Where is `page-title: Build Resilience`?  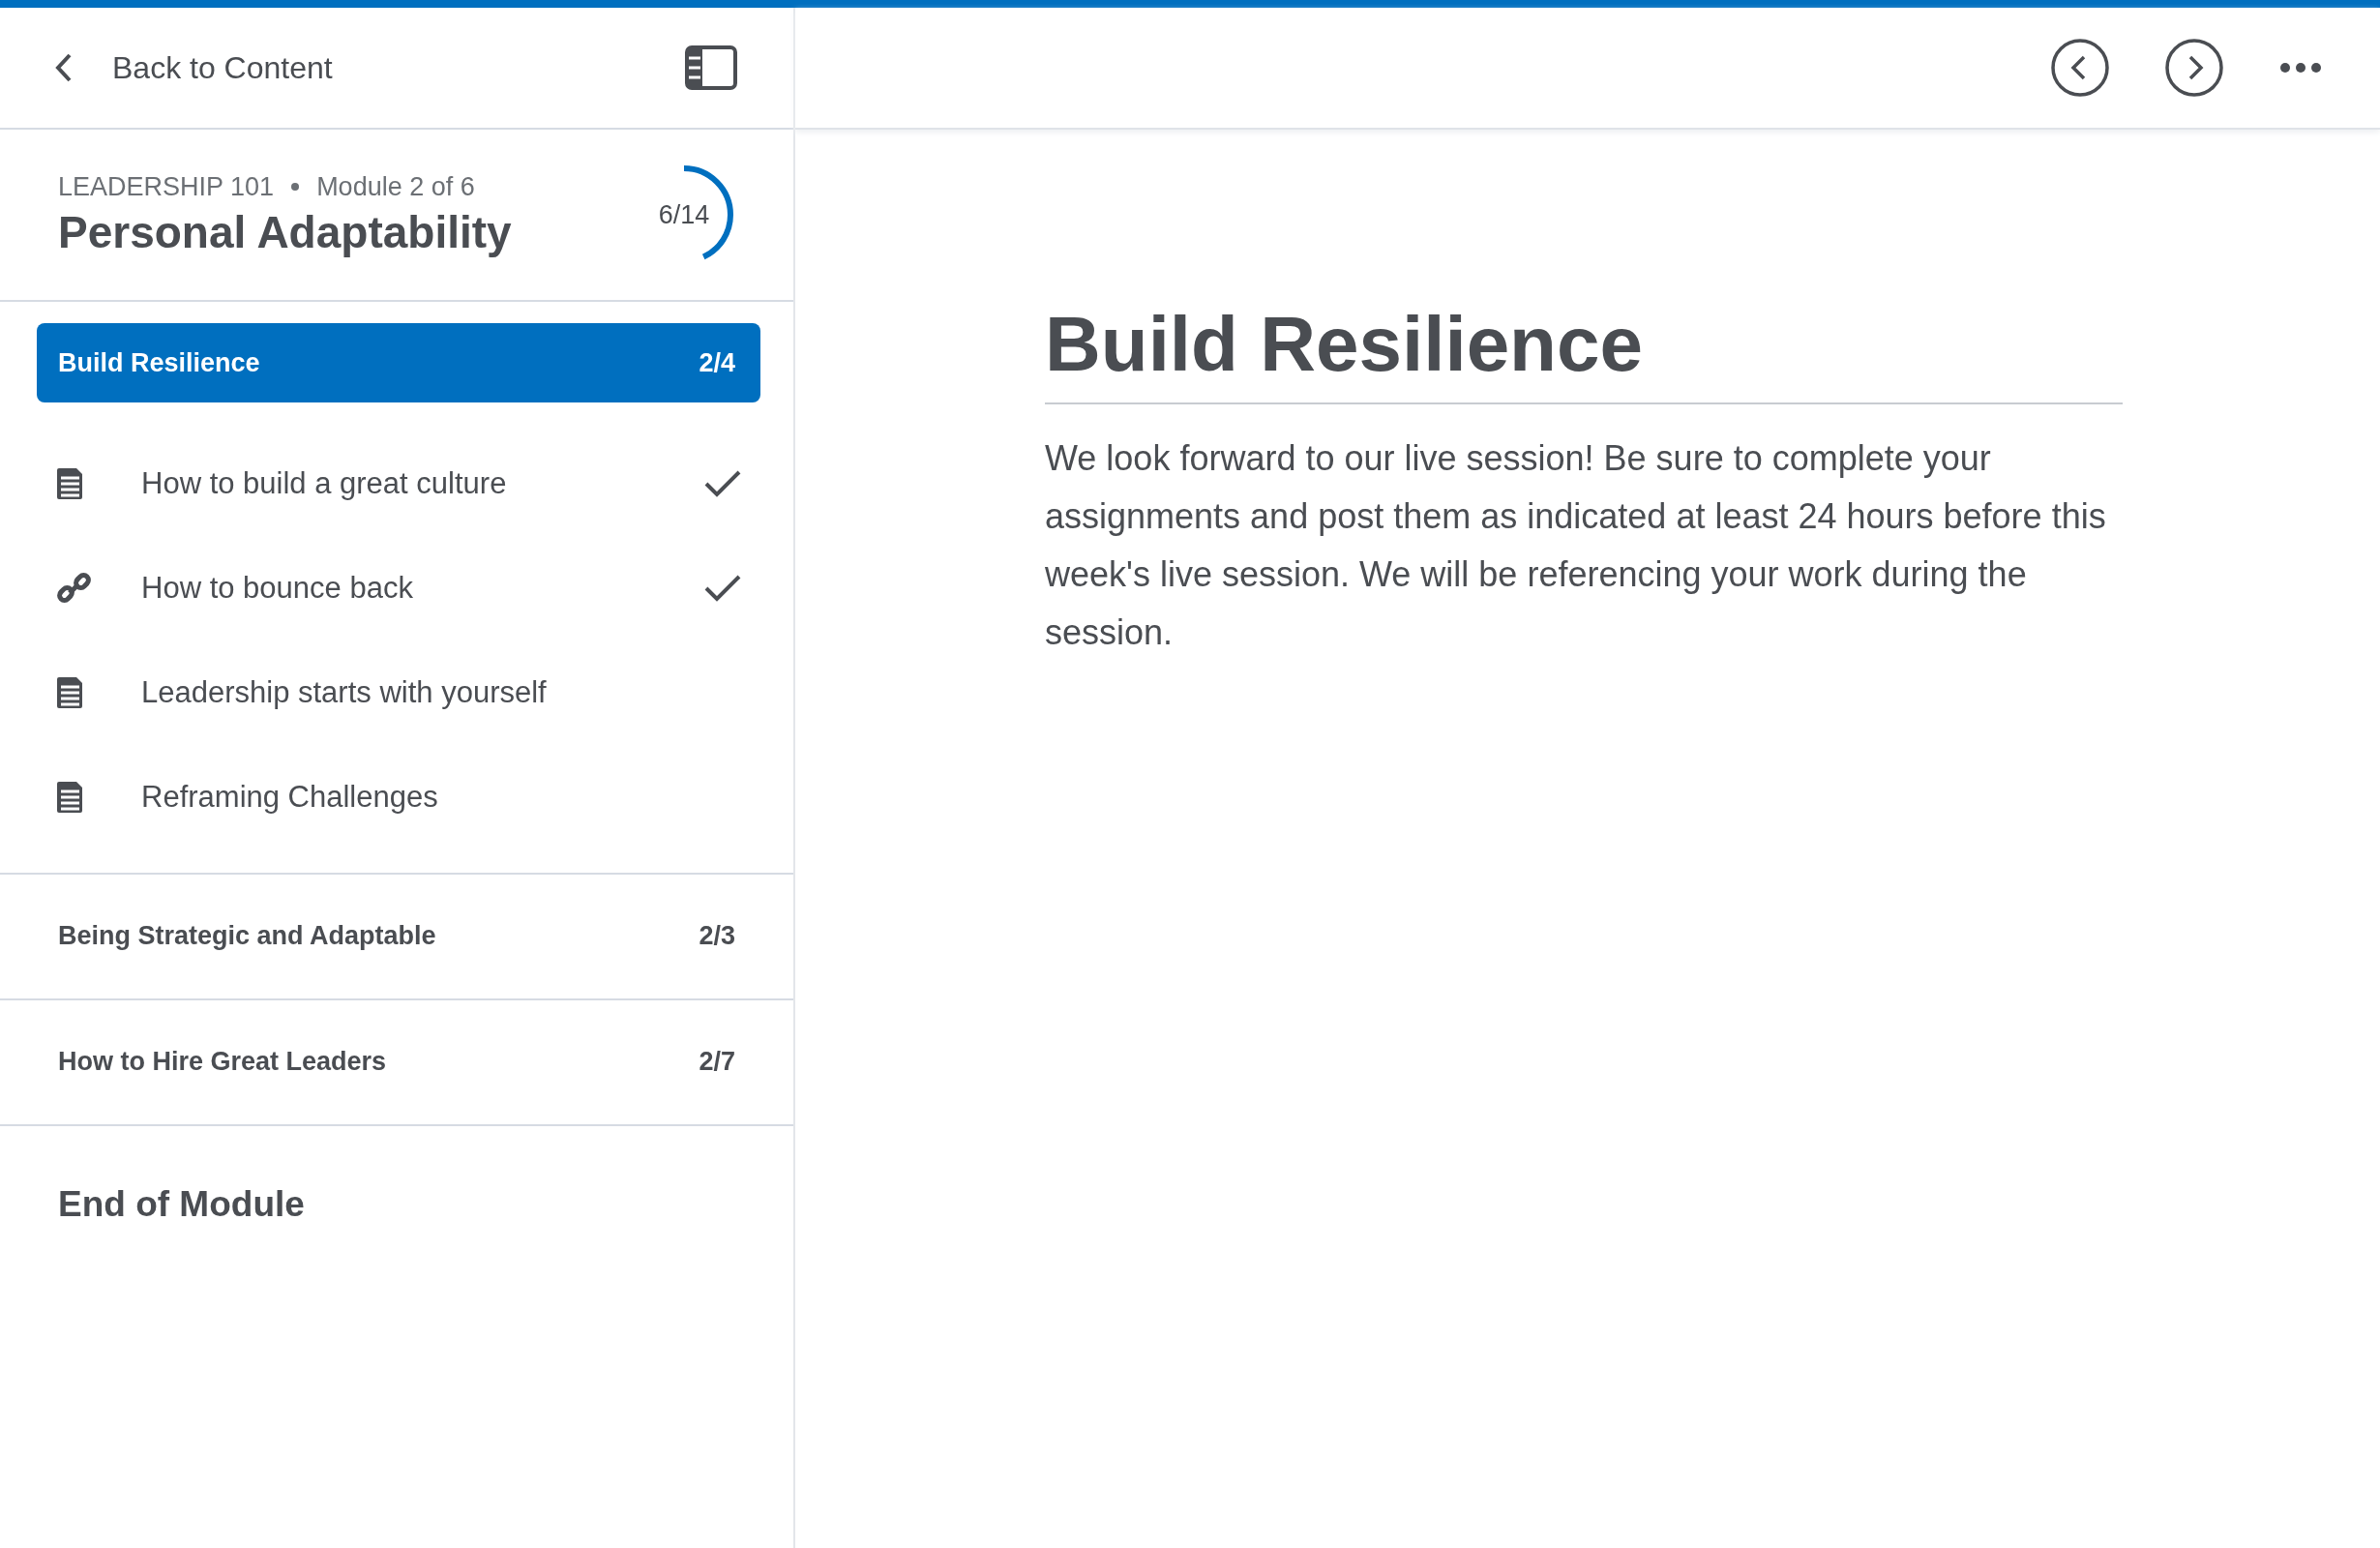 page-title: Build Resilience is located at coordinates (1584, 352).